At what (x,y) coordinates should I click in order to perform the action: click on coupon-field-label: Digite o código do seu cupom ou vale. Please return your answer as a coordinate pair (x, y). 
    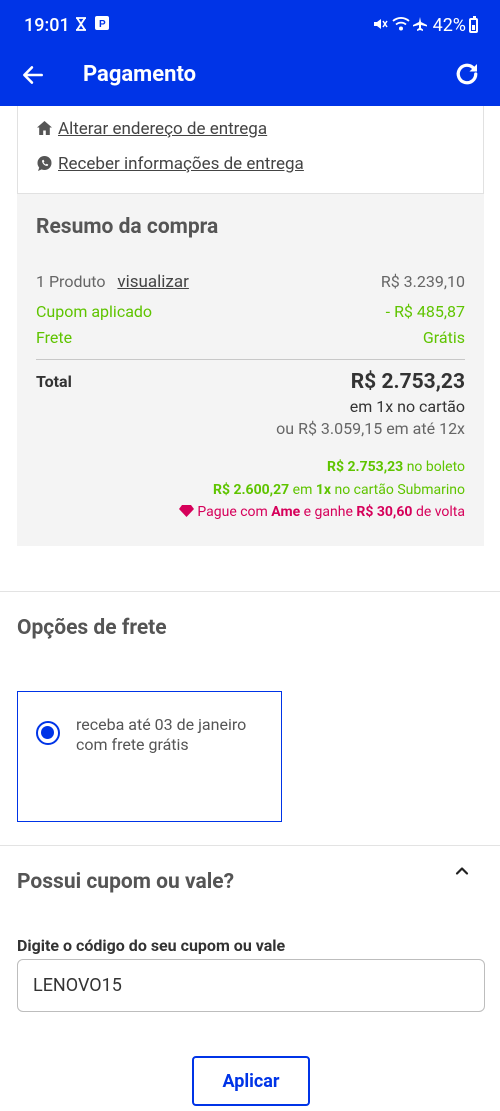
    Looking at the image, I should click on (151, 945).